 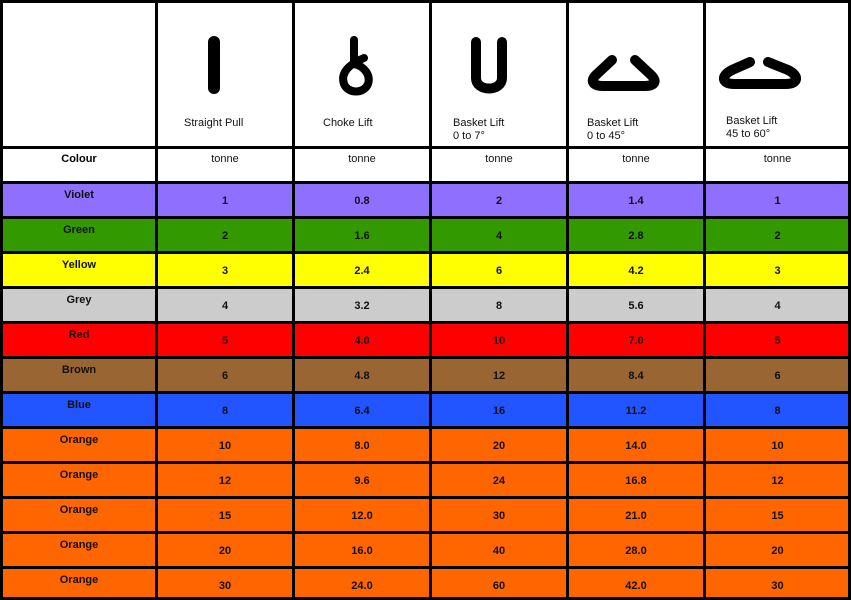 What do you see at coordinates (79, 370) in the screenshot?
I see `colour-name: Brown` at bounding box center [79, 370].